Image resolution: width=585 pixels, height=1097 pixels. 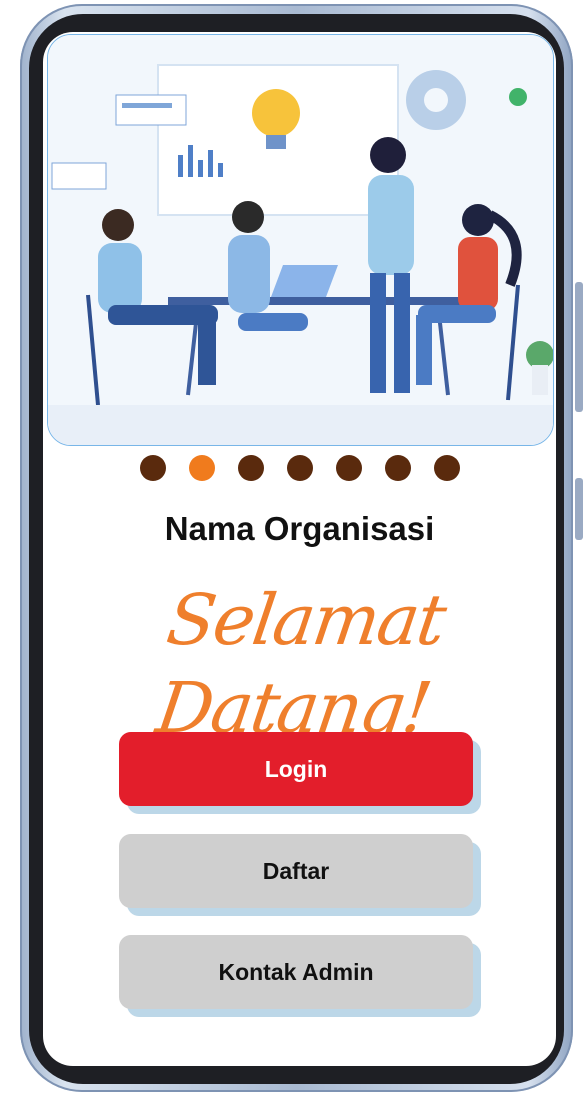 What do you see at coordinates (300, 664) in the screenshot?
I see `welcome-title: Selamat Datang!` at bounding box center [300, 664].